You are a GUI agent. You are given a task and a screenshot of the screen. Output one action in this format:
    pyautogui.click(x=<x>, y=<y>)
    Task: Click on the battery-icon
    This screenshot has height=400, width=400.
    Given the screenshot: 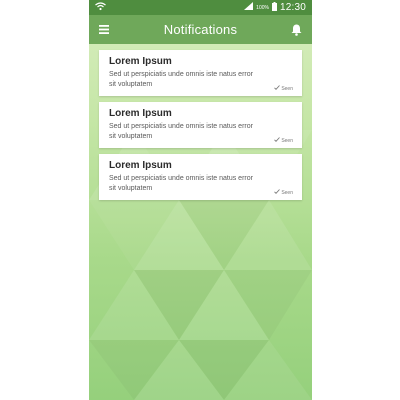 What is the action you would take?
    pyautogui.click(x=274, y=7)
    